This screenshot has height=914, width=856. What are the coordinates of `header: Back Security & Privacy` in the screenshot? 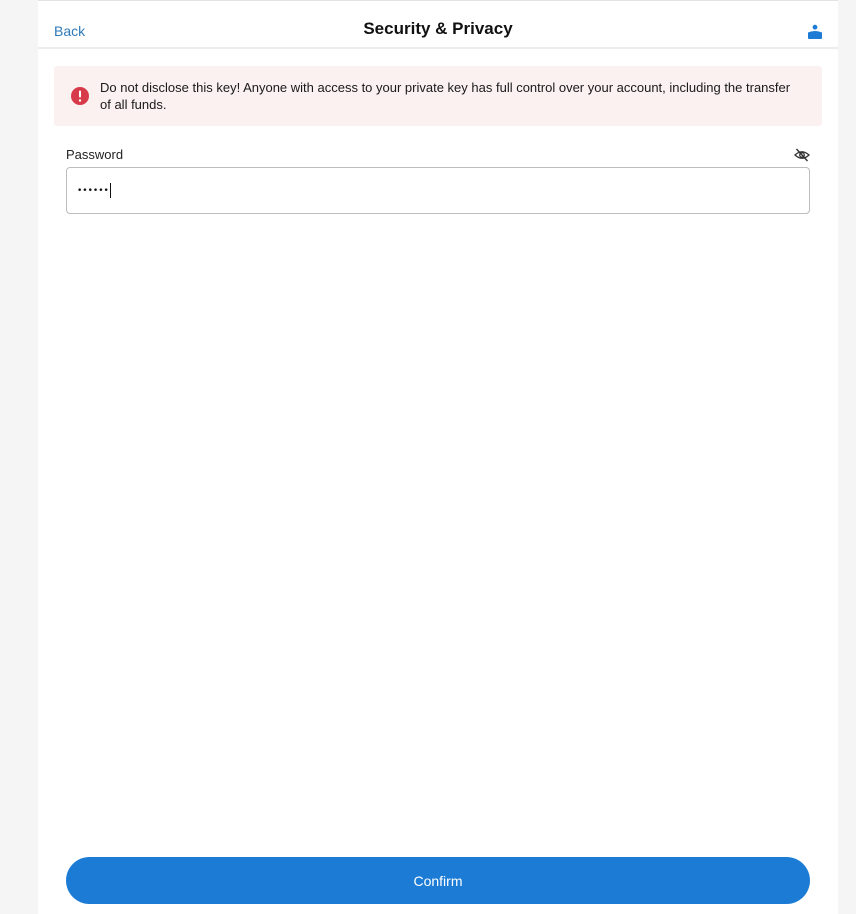 It's located at (438, 25).